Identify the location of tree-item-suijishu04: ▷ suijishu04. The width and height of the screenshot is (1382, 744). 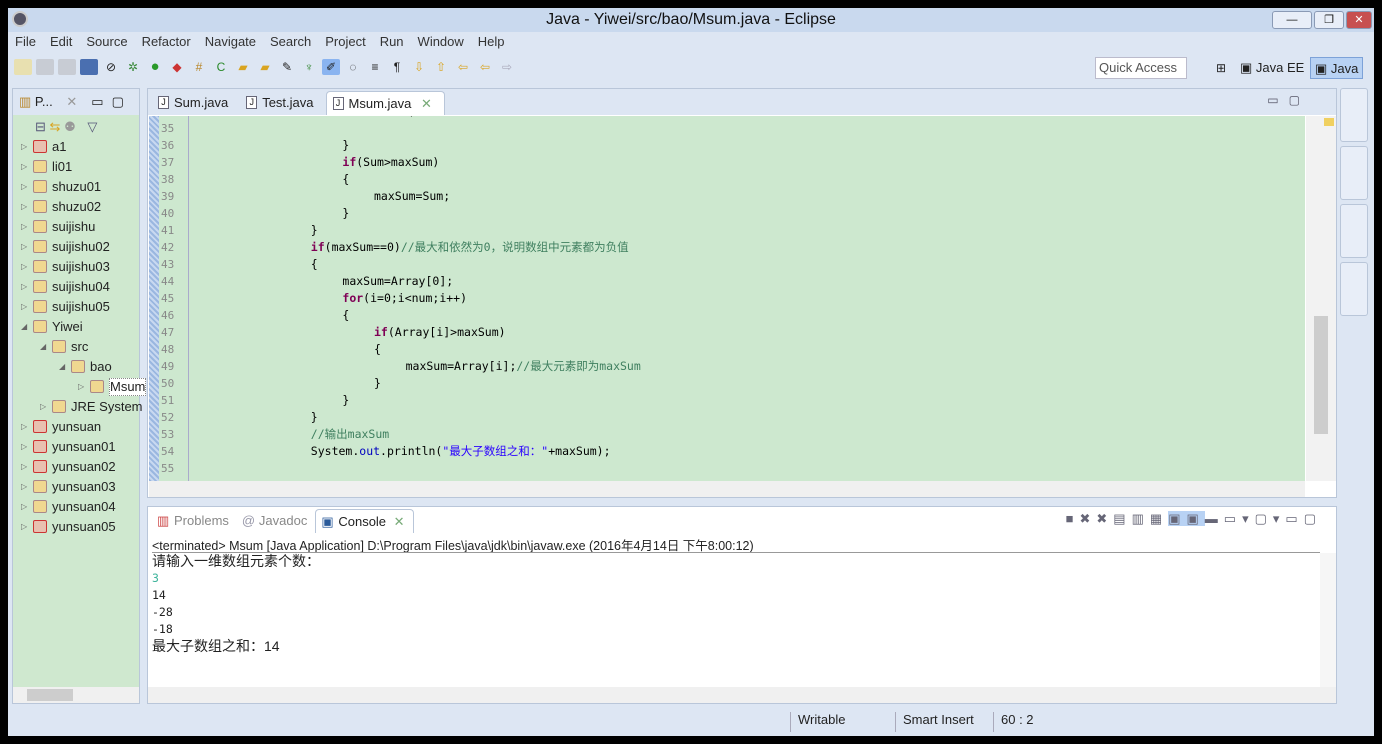
(76, 287).